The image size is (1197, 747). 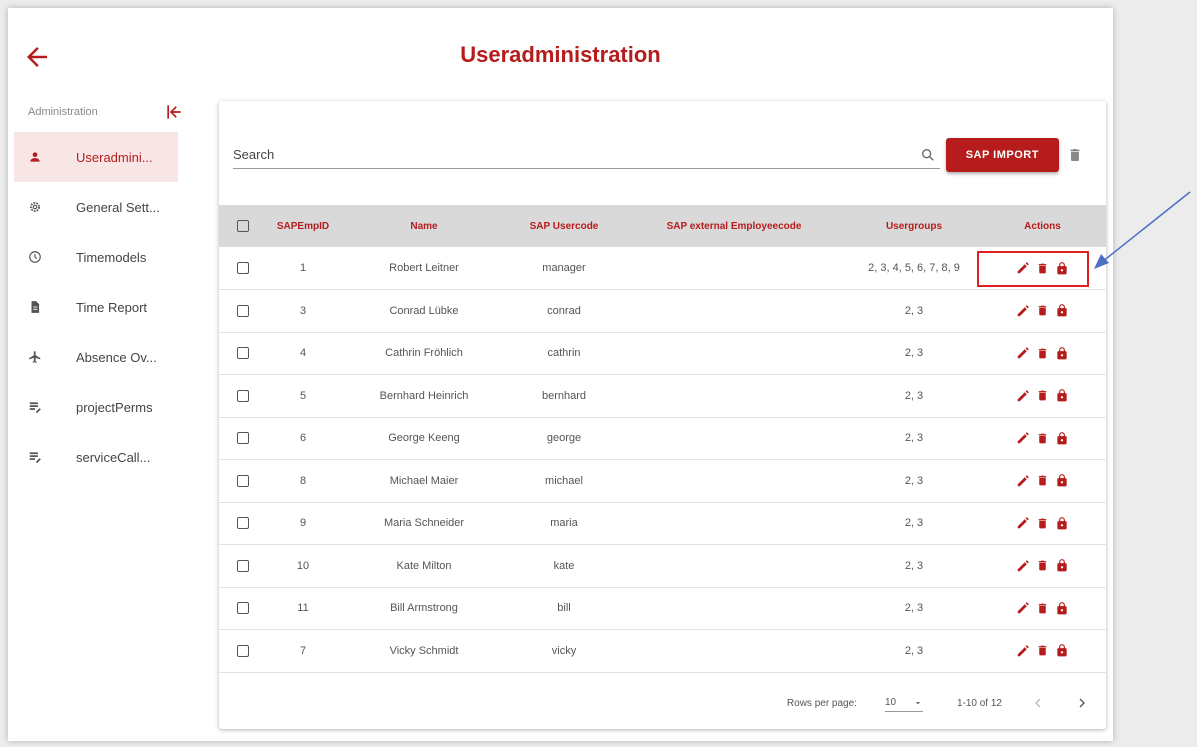 What do you see at coordinates (914, 226) in the screenshot?
I see `column-header-usergroups: Usergroups` at bounding box center [914, 226].